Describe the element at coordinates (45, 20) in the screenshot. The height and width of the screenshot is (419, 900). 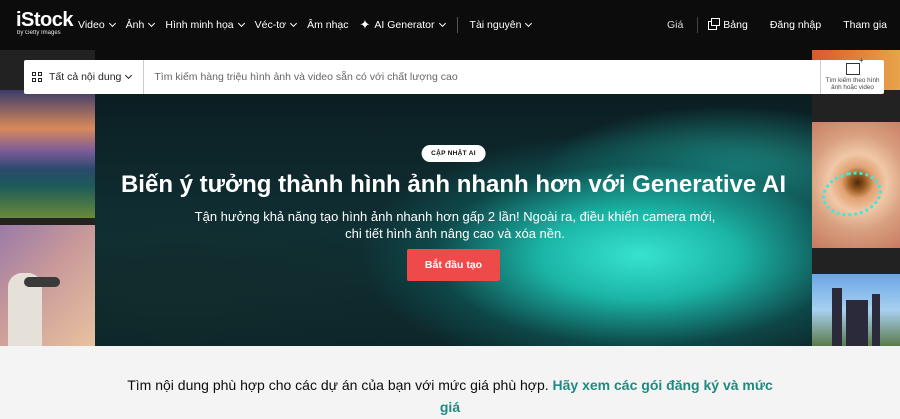
I see `logo-wordmark: iStock` at that location.